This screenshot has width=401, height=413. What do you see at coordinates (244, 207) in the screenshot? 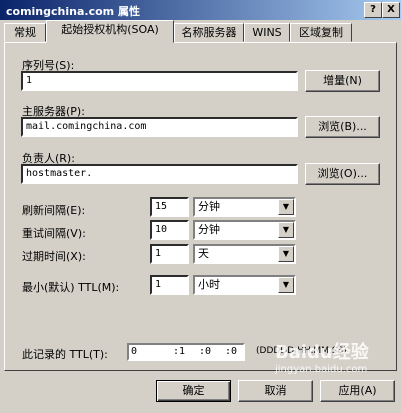
I see `refresh-unit-select: 分钟 ▼` at bounding box center [244, 207].